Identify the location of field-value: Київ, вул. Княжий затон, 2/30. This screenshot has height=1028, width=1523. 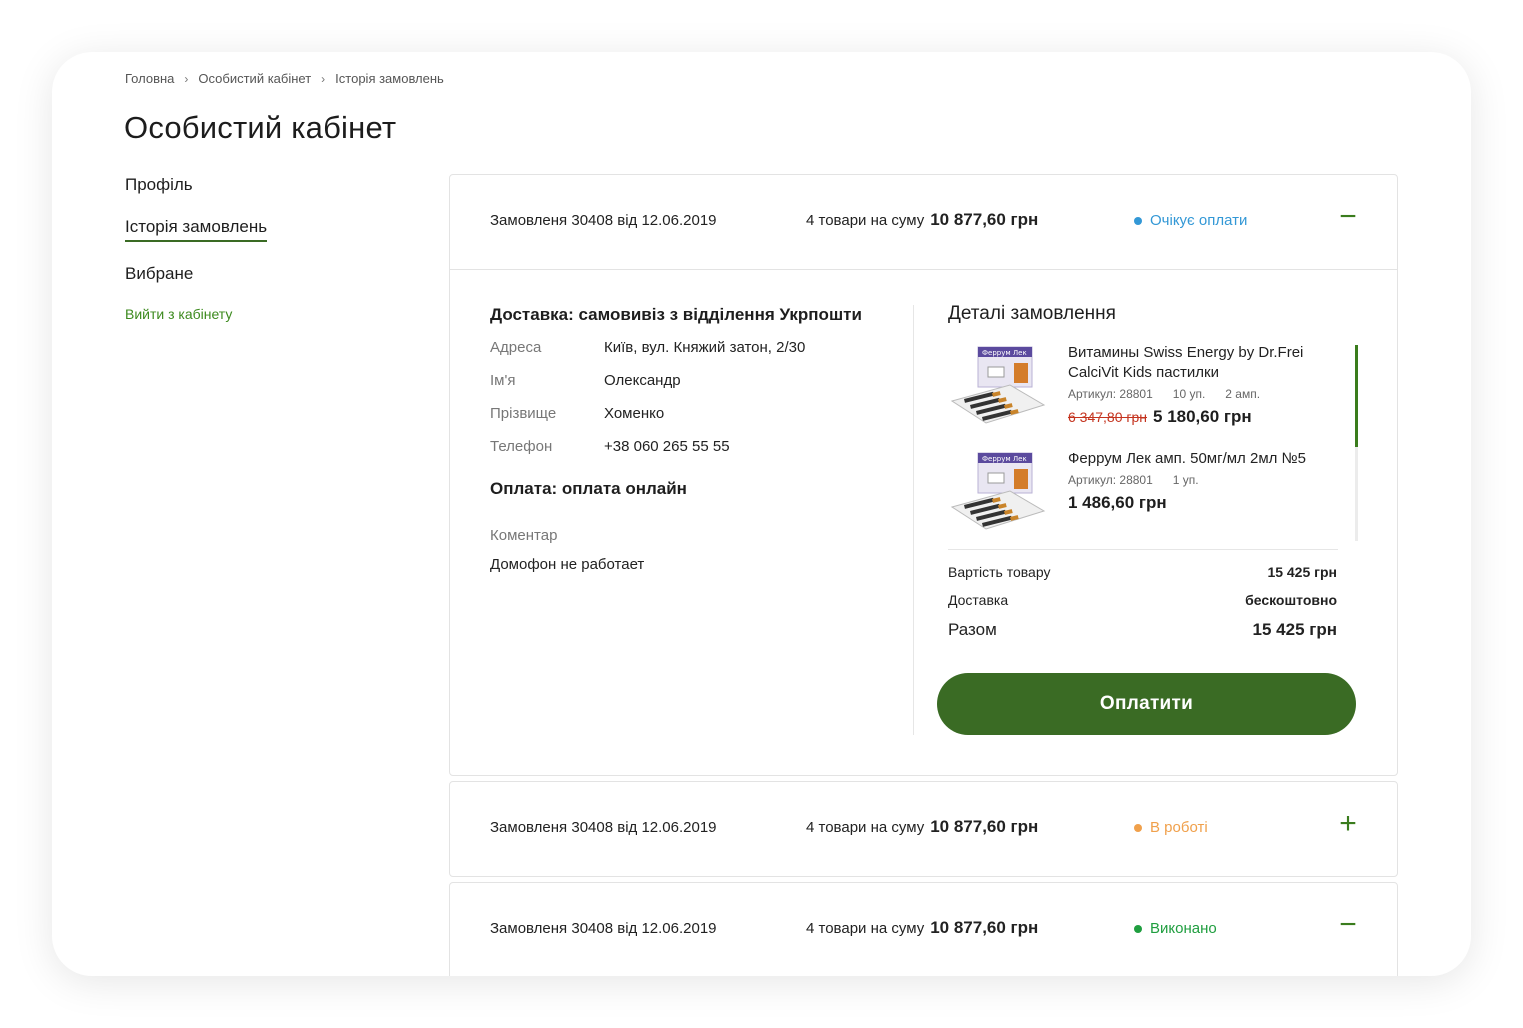
(705, 347).